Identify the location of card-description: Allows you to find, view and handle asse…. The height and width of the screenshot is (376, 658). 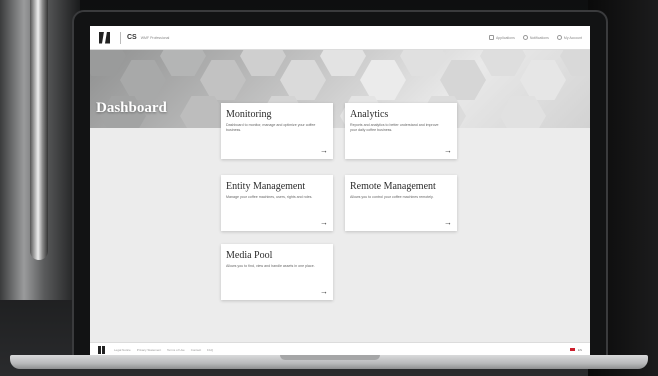
(270, 266).